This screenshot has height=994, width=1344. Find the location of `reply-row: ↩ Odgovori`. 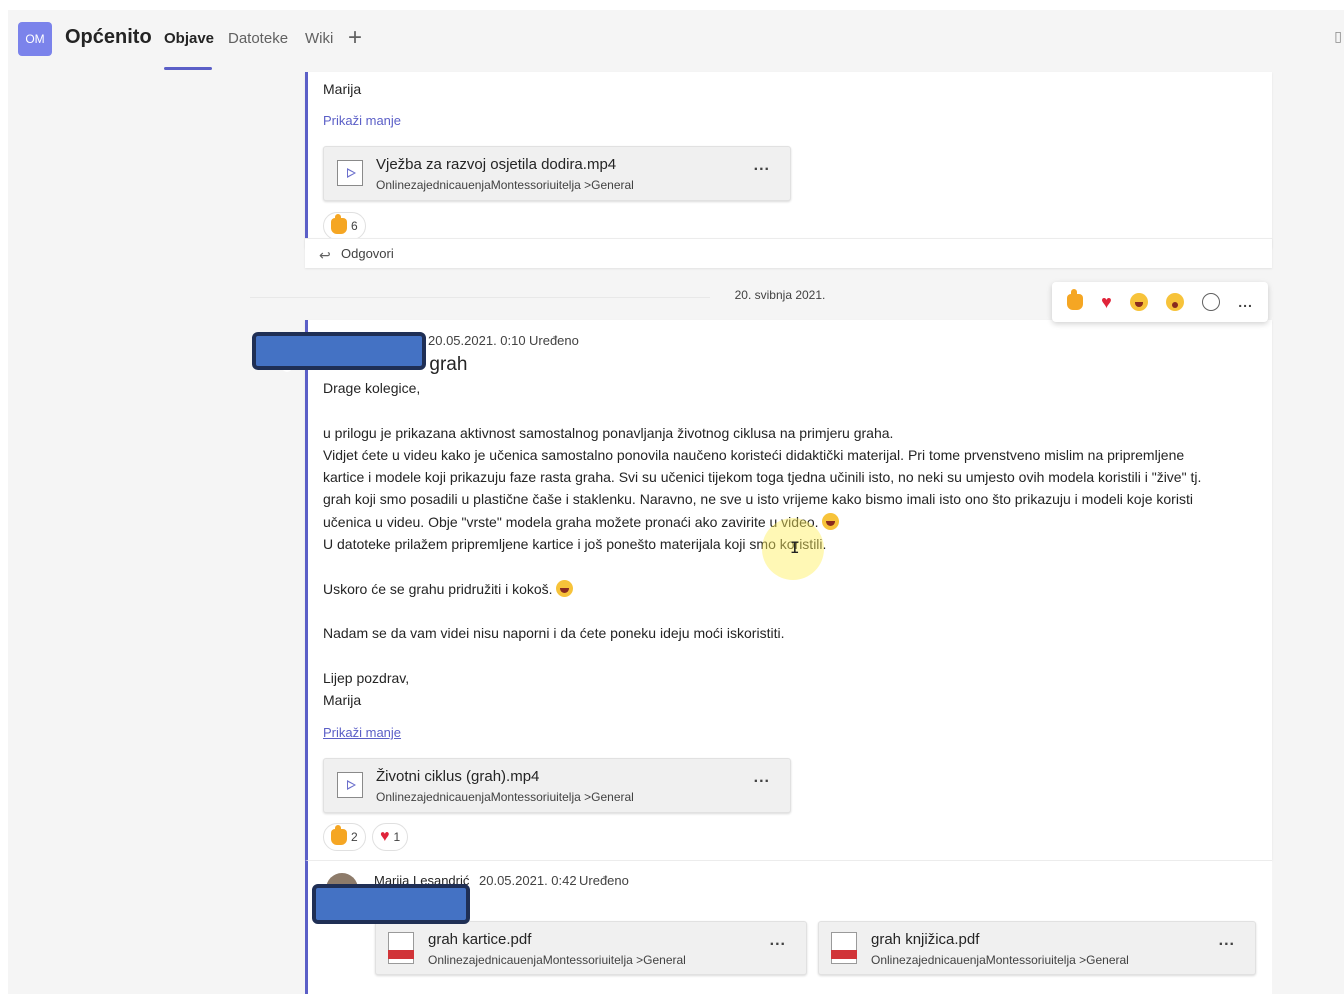

reply-row: ↩ Odgovori is located at coordinates (788, 253).